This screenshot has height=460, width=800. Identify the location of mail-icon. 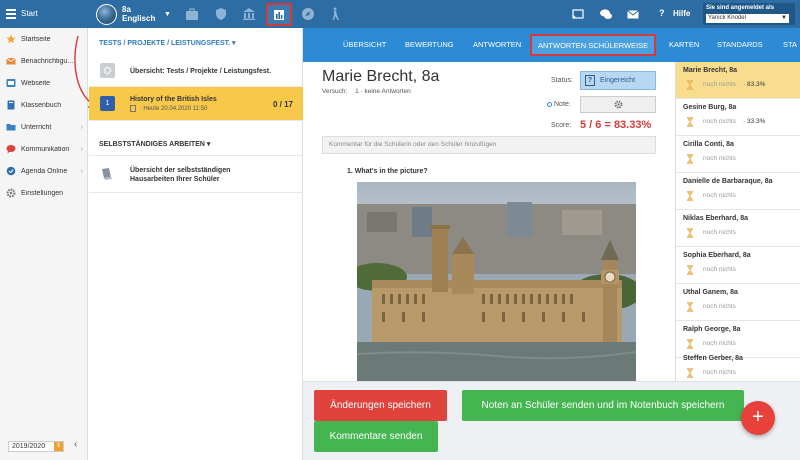
(633, 14).